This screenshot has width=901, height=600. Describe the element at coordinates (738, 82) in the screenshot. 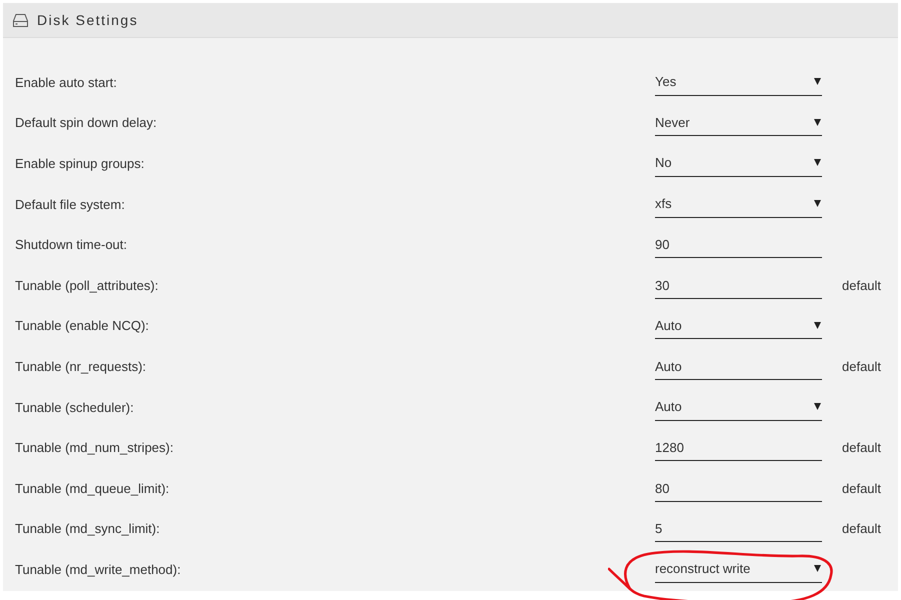

I see `dropdown: Yes` at that location.